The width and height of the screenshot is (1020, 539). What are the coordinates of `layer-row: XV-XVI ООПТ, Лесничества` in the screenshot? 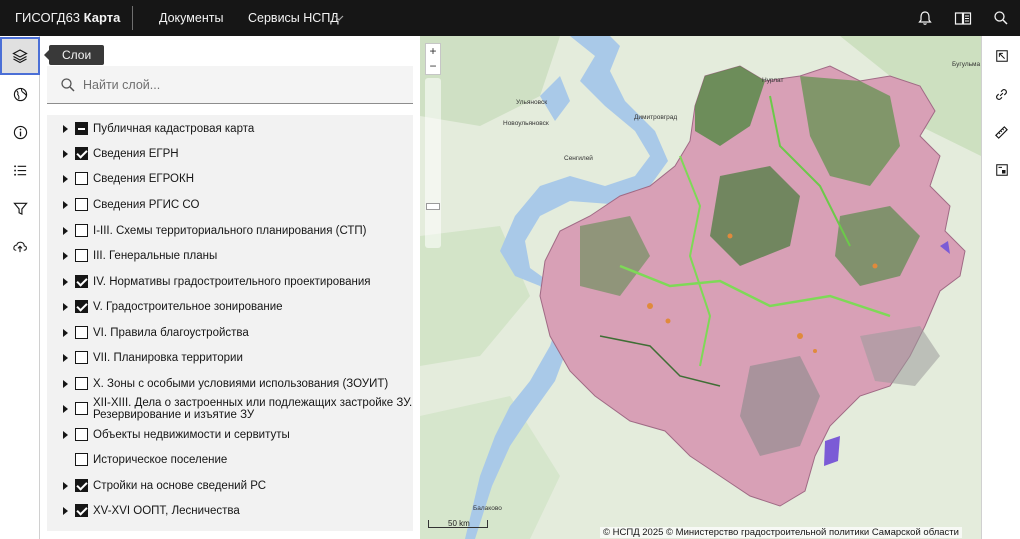 It's located at (230, 511).